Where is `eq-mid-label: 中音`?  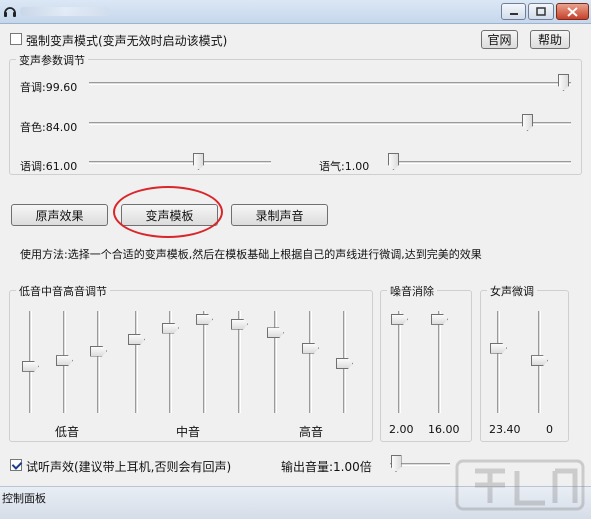 eq-mid-label: 中音 is located at coordinates (188, 432).